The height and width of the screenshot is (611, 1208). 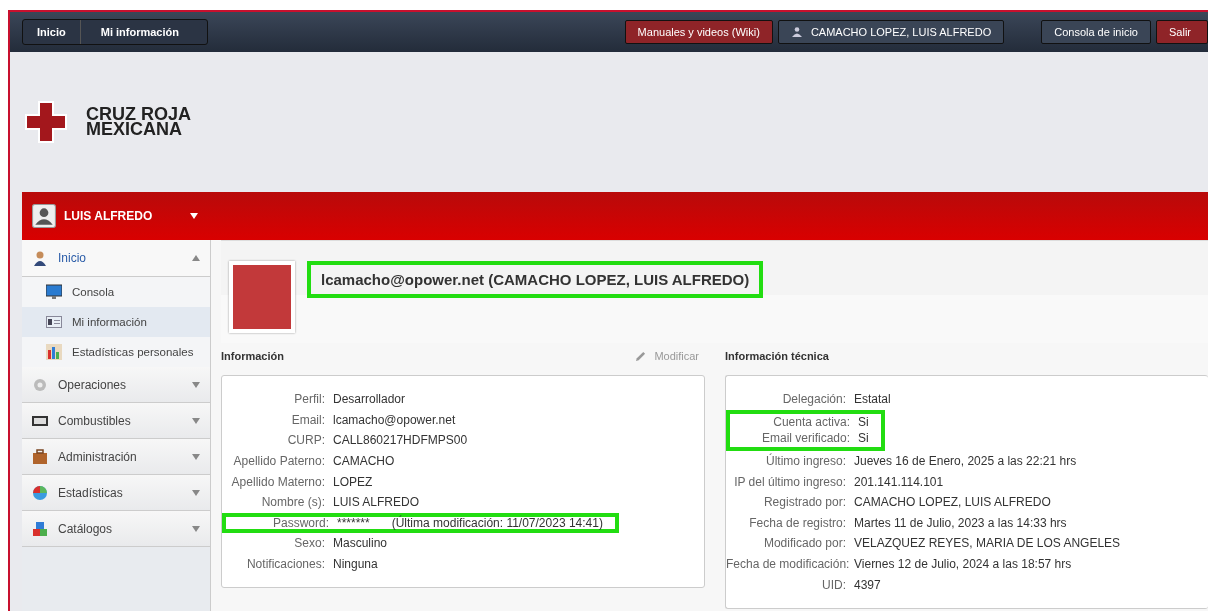 What do you see at coordinates (899, 481) in the screenshot?
I see `field-value: 201.141.114.101` at bounding box center [899, 481].